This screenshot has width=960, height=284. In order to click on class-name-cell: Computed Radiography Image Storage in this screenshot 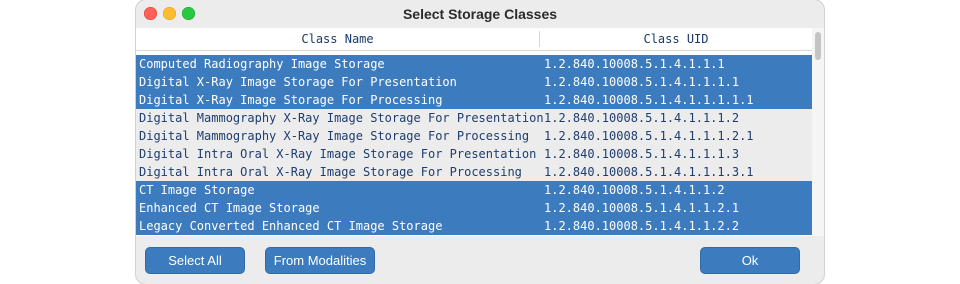, I will do `click(262, 64)`.